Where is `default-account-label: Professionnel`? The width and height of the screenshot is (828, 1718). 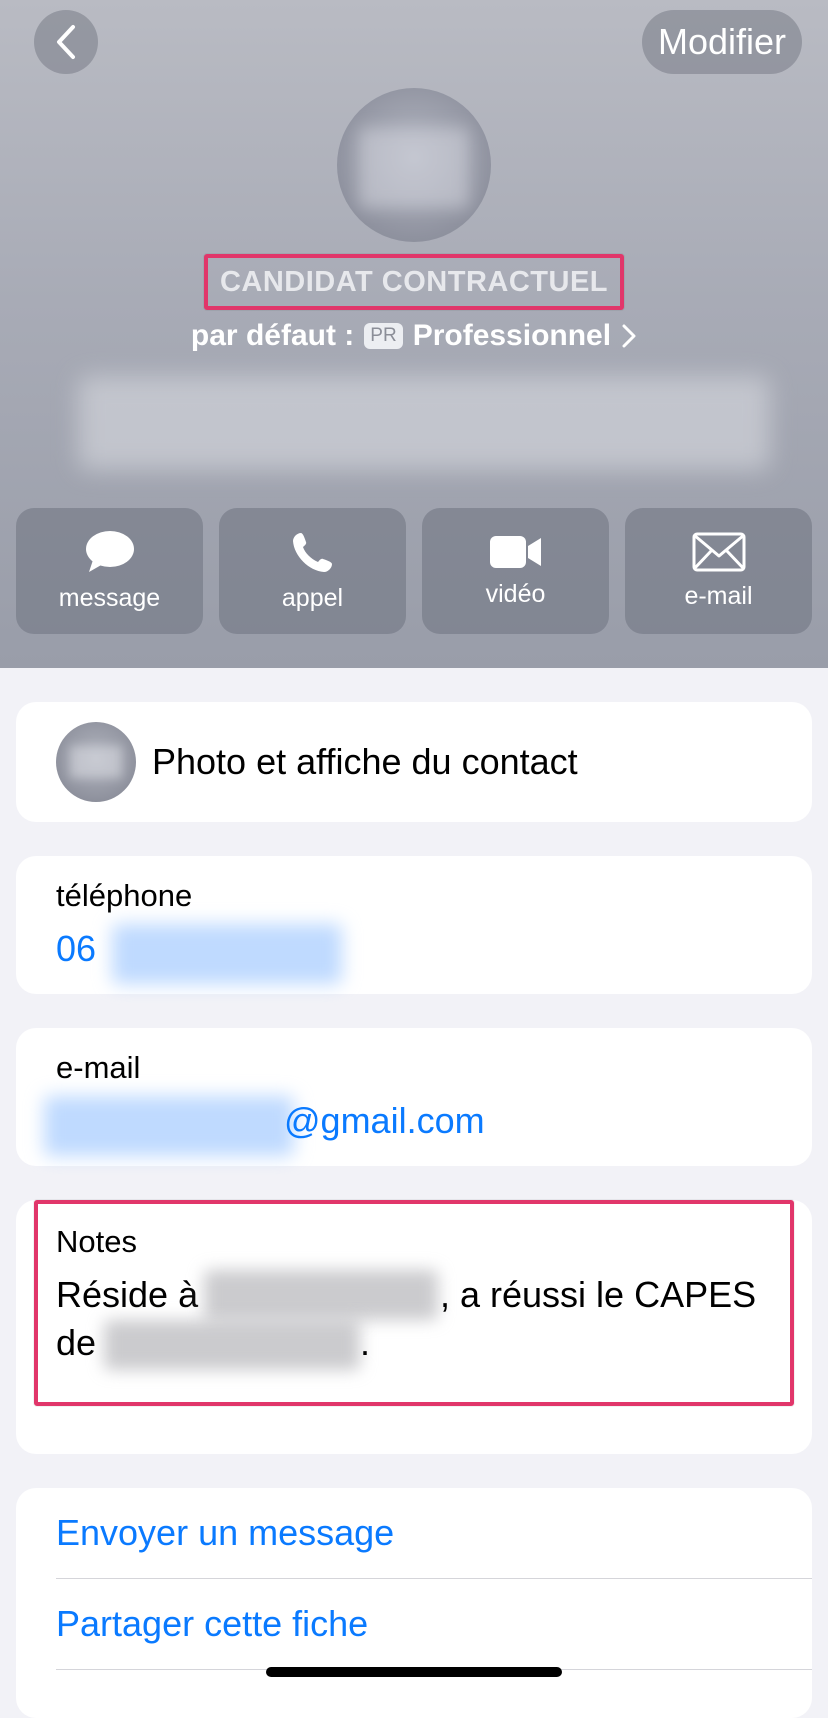 default-account-label: Professionnel is located at coordinates (512, 335).